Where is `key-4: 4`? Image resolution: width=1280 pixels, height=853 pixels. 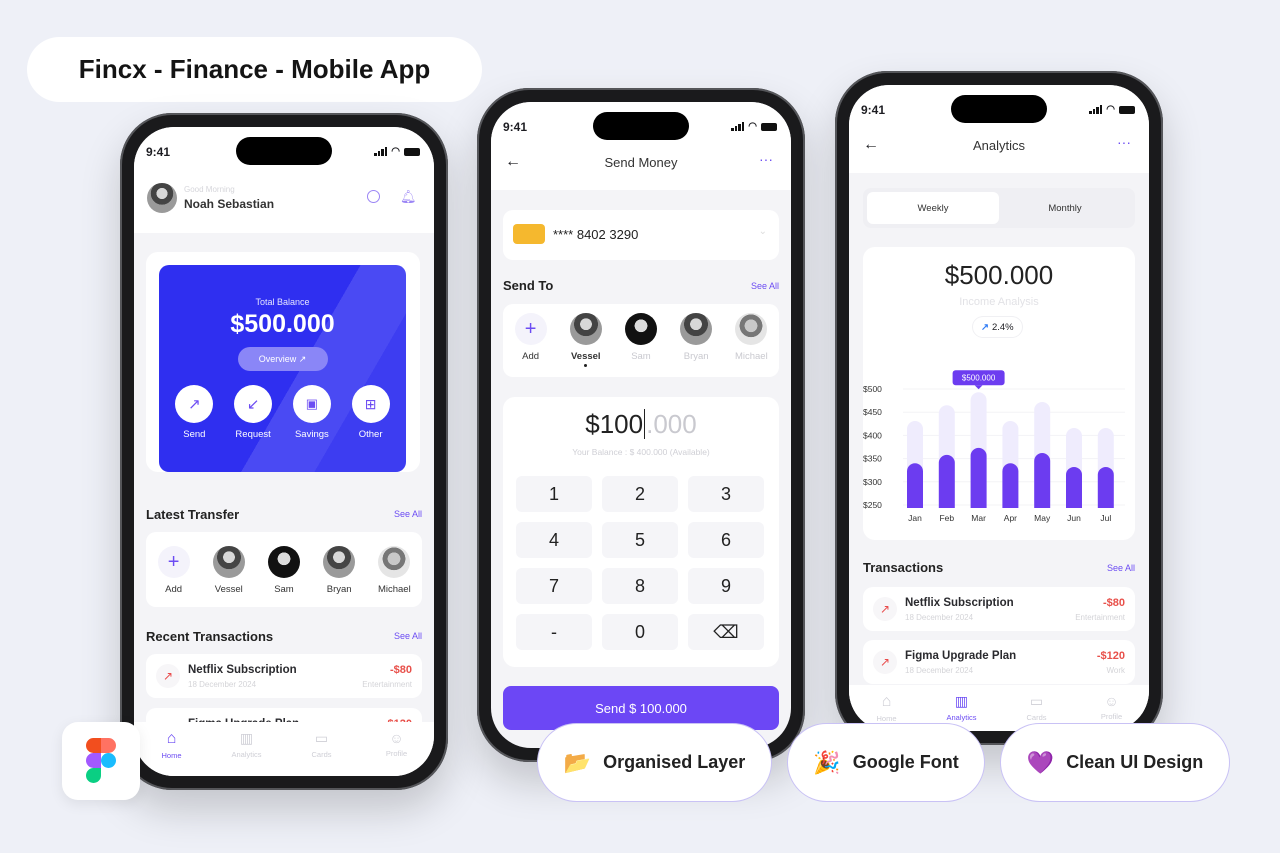 key-4: 4 is located at coordinates (554, 540).